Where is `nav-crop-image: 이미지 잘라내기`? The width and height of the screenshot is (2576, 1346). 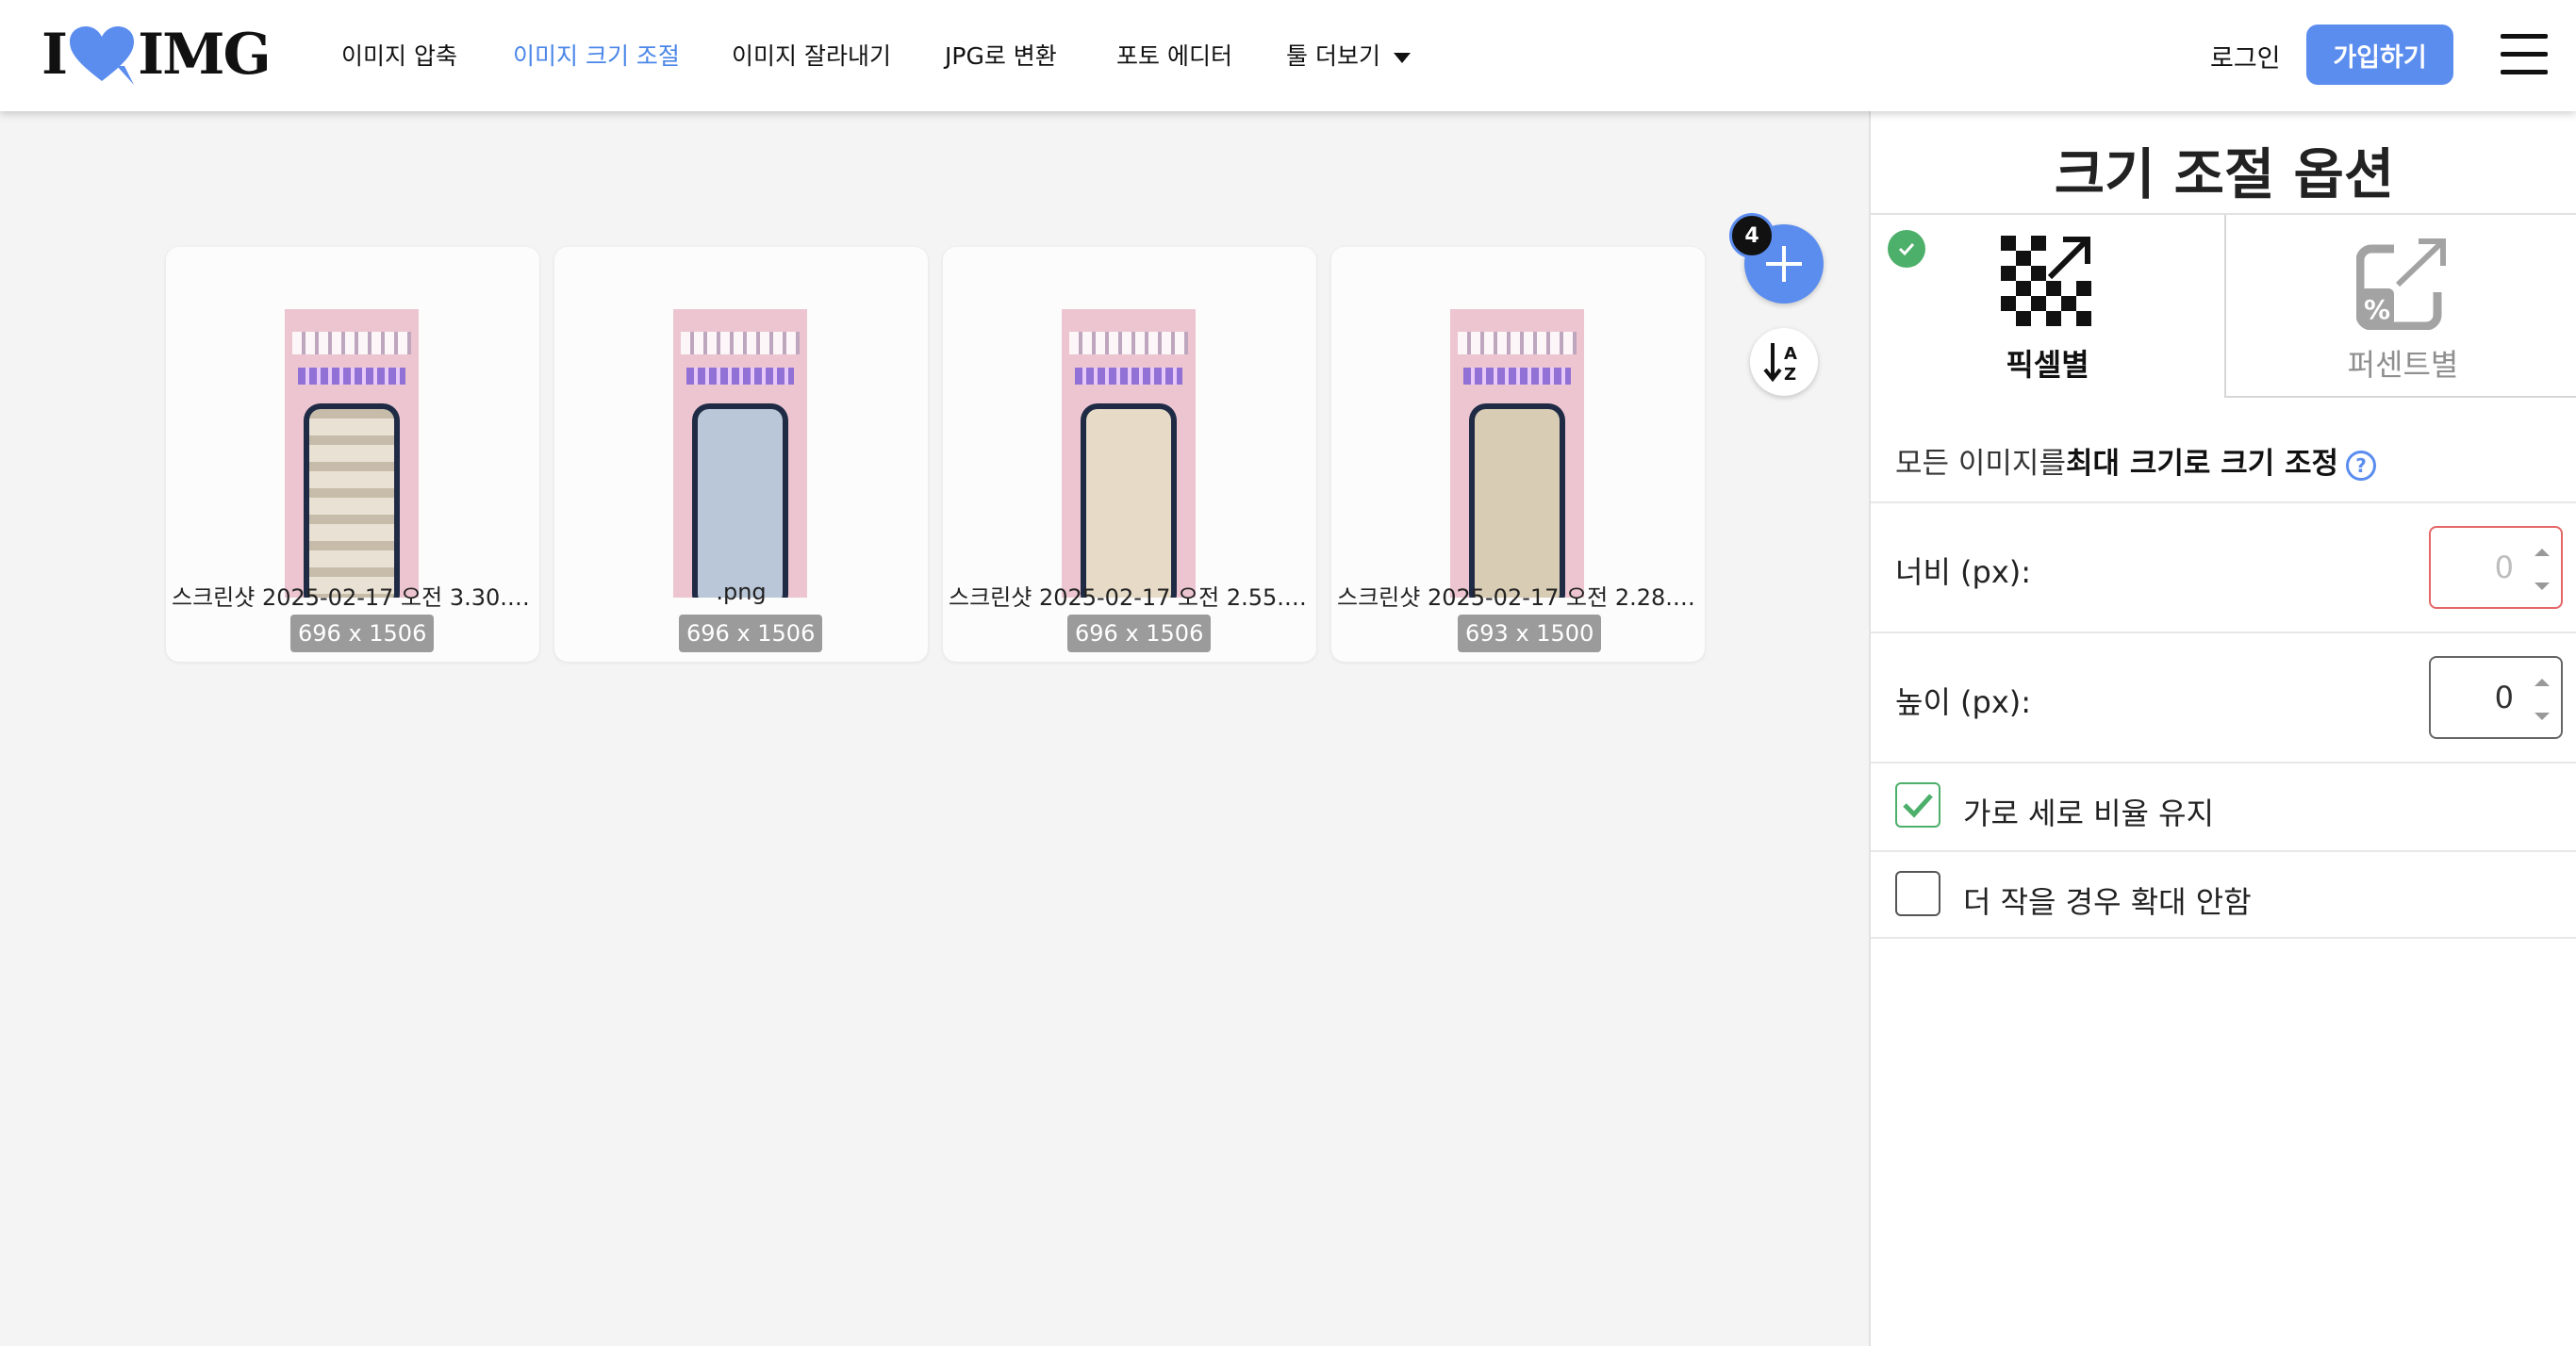 nav-crop-image: 이미지 잘라내기 is located at coordinates (811, 55).